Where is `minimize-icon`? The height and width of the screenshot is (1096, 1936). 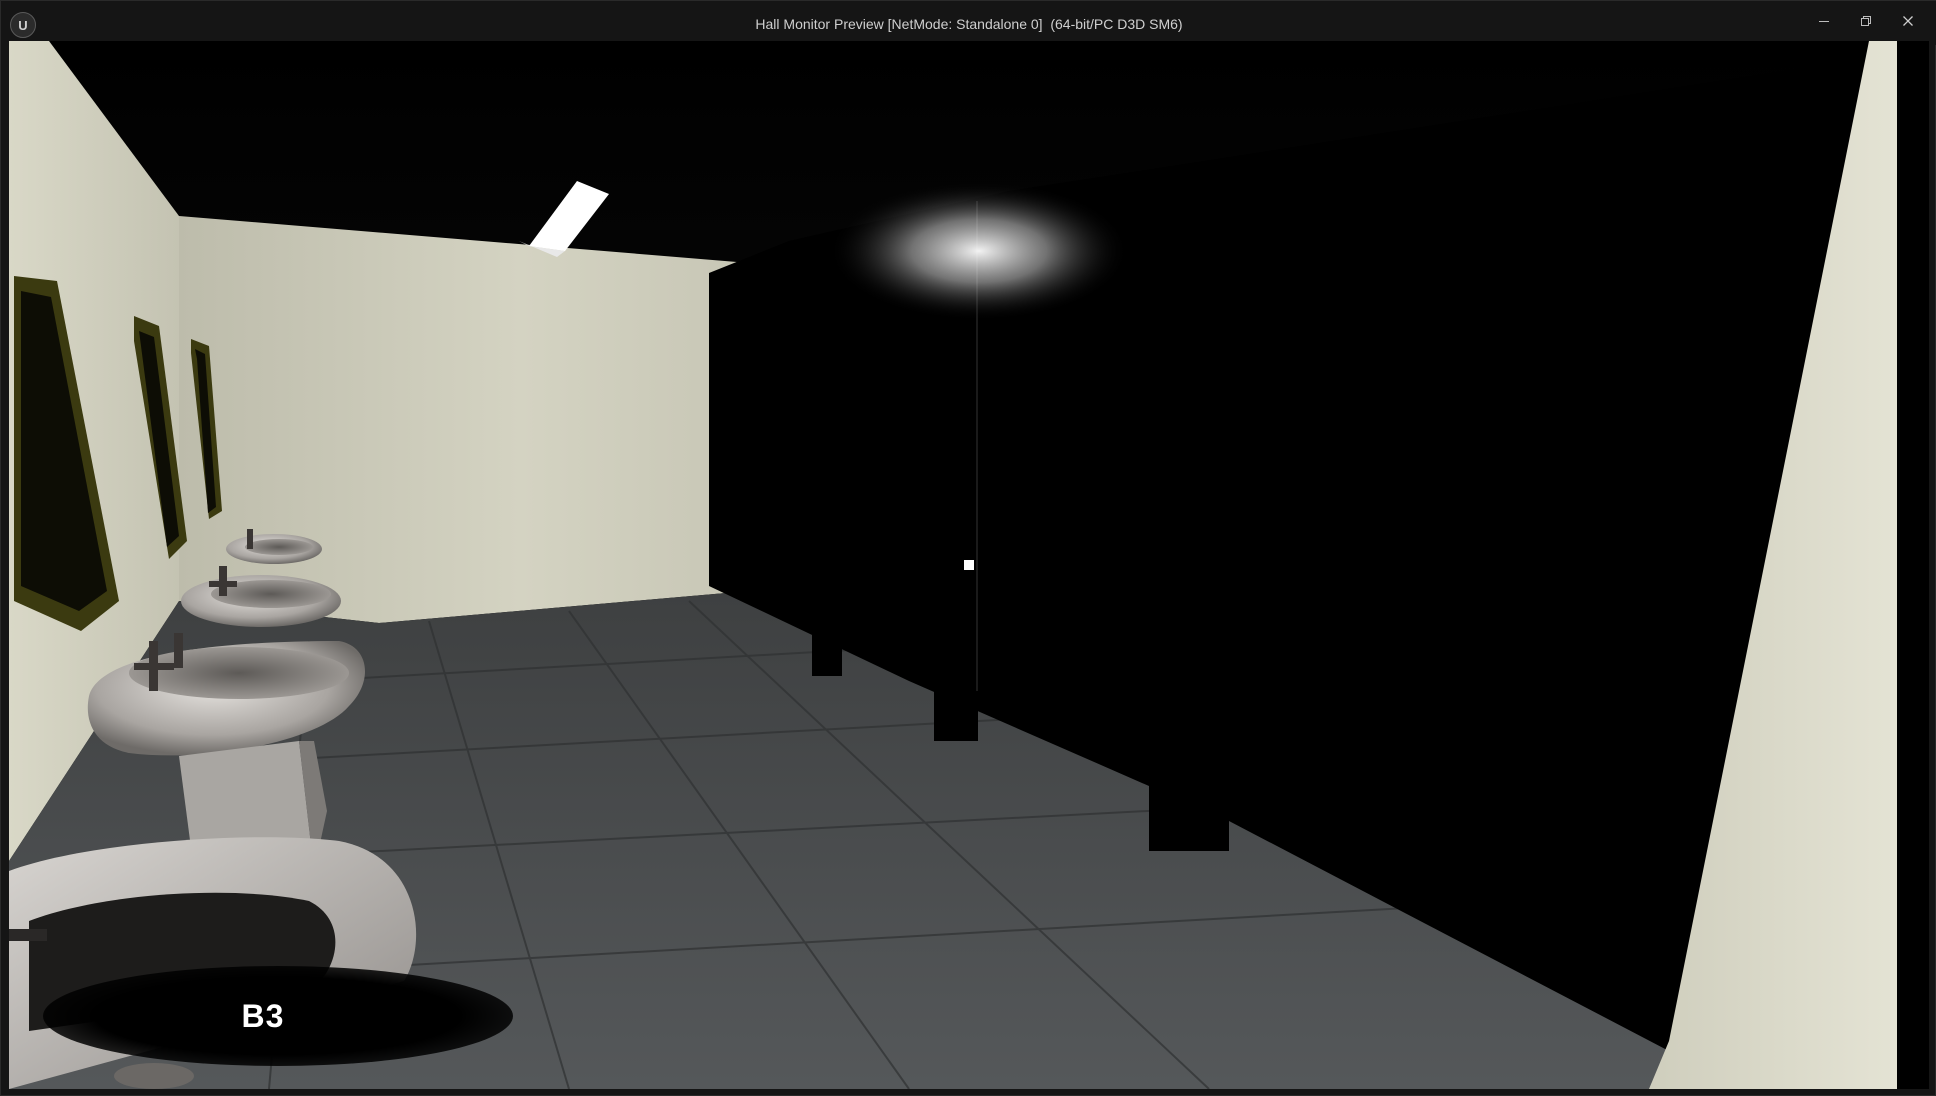
minimize-icon is located at coordinates (1824, 21).